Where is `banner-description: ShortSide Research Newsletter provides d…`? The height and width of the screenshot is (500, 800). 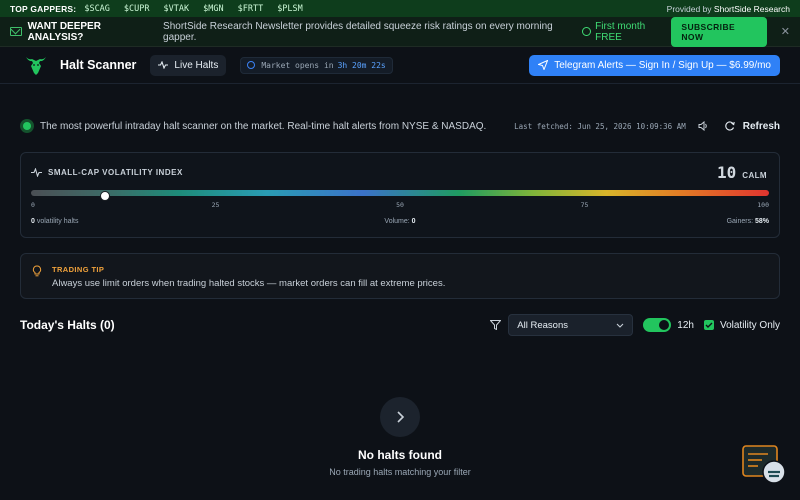
banner-description: ShortSide Research Newsletter provides d… is located at coordinates (358, 31).